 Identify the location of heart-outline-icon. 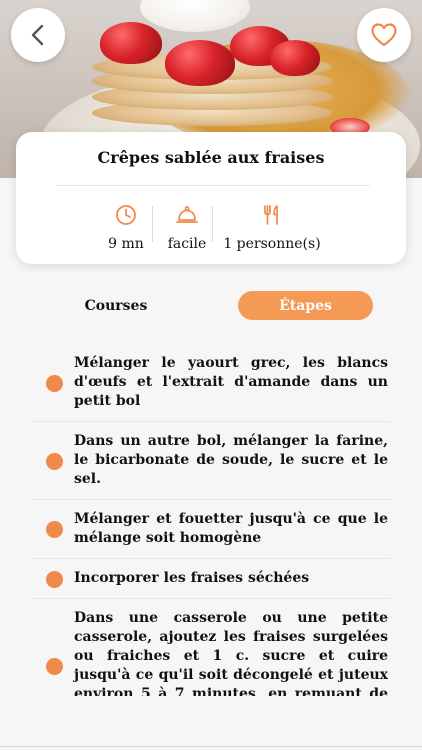
(384, 35).